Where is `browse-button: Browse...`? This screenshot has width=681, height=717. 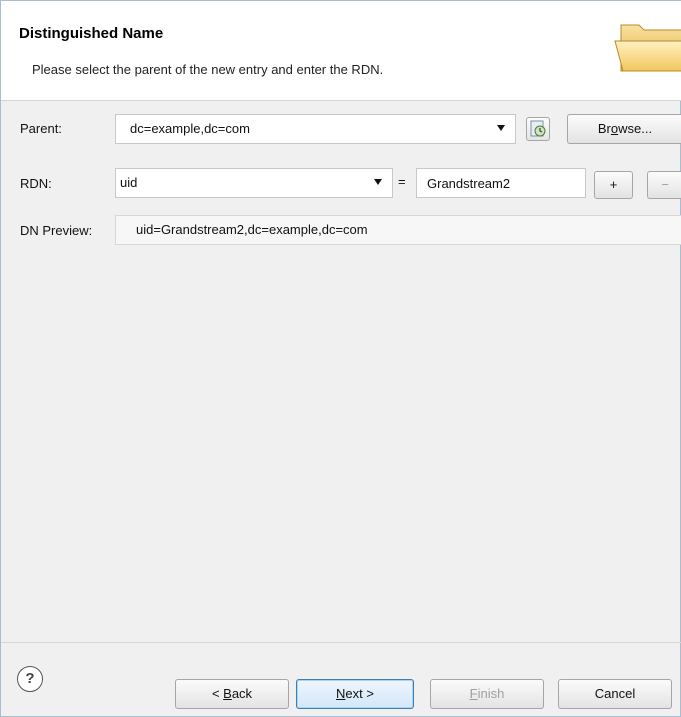 browse-button: Browse... is located at coordinates (624, 129).